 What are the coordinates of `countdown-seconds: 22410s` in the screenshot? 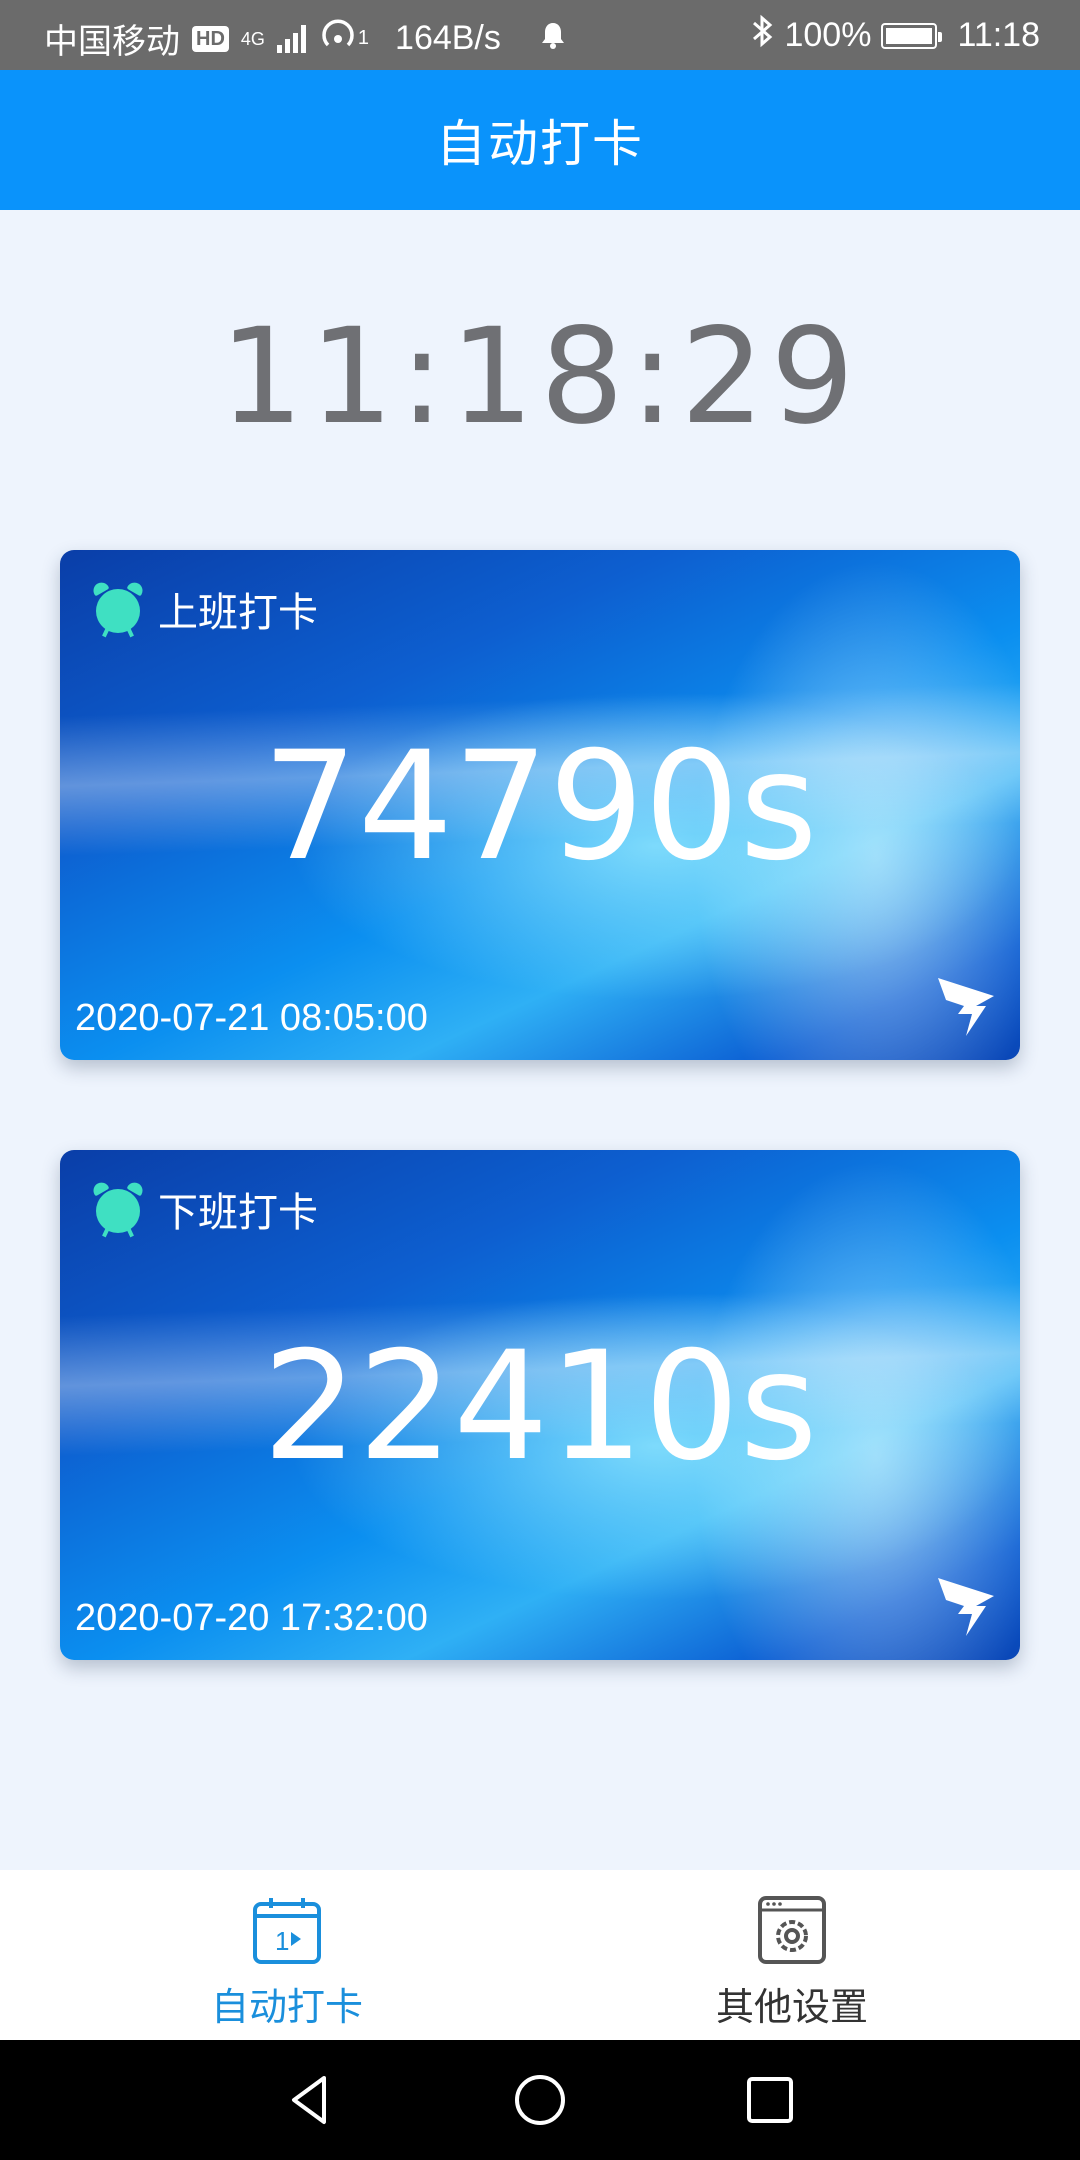 It's located at (540, 1407).